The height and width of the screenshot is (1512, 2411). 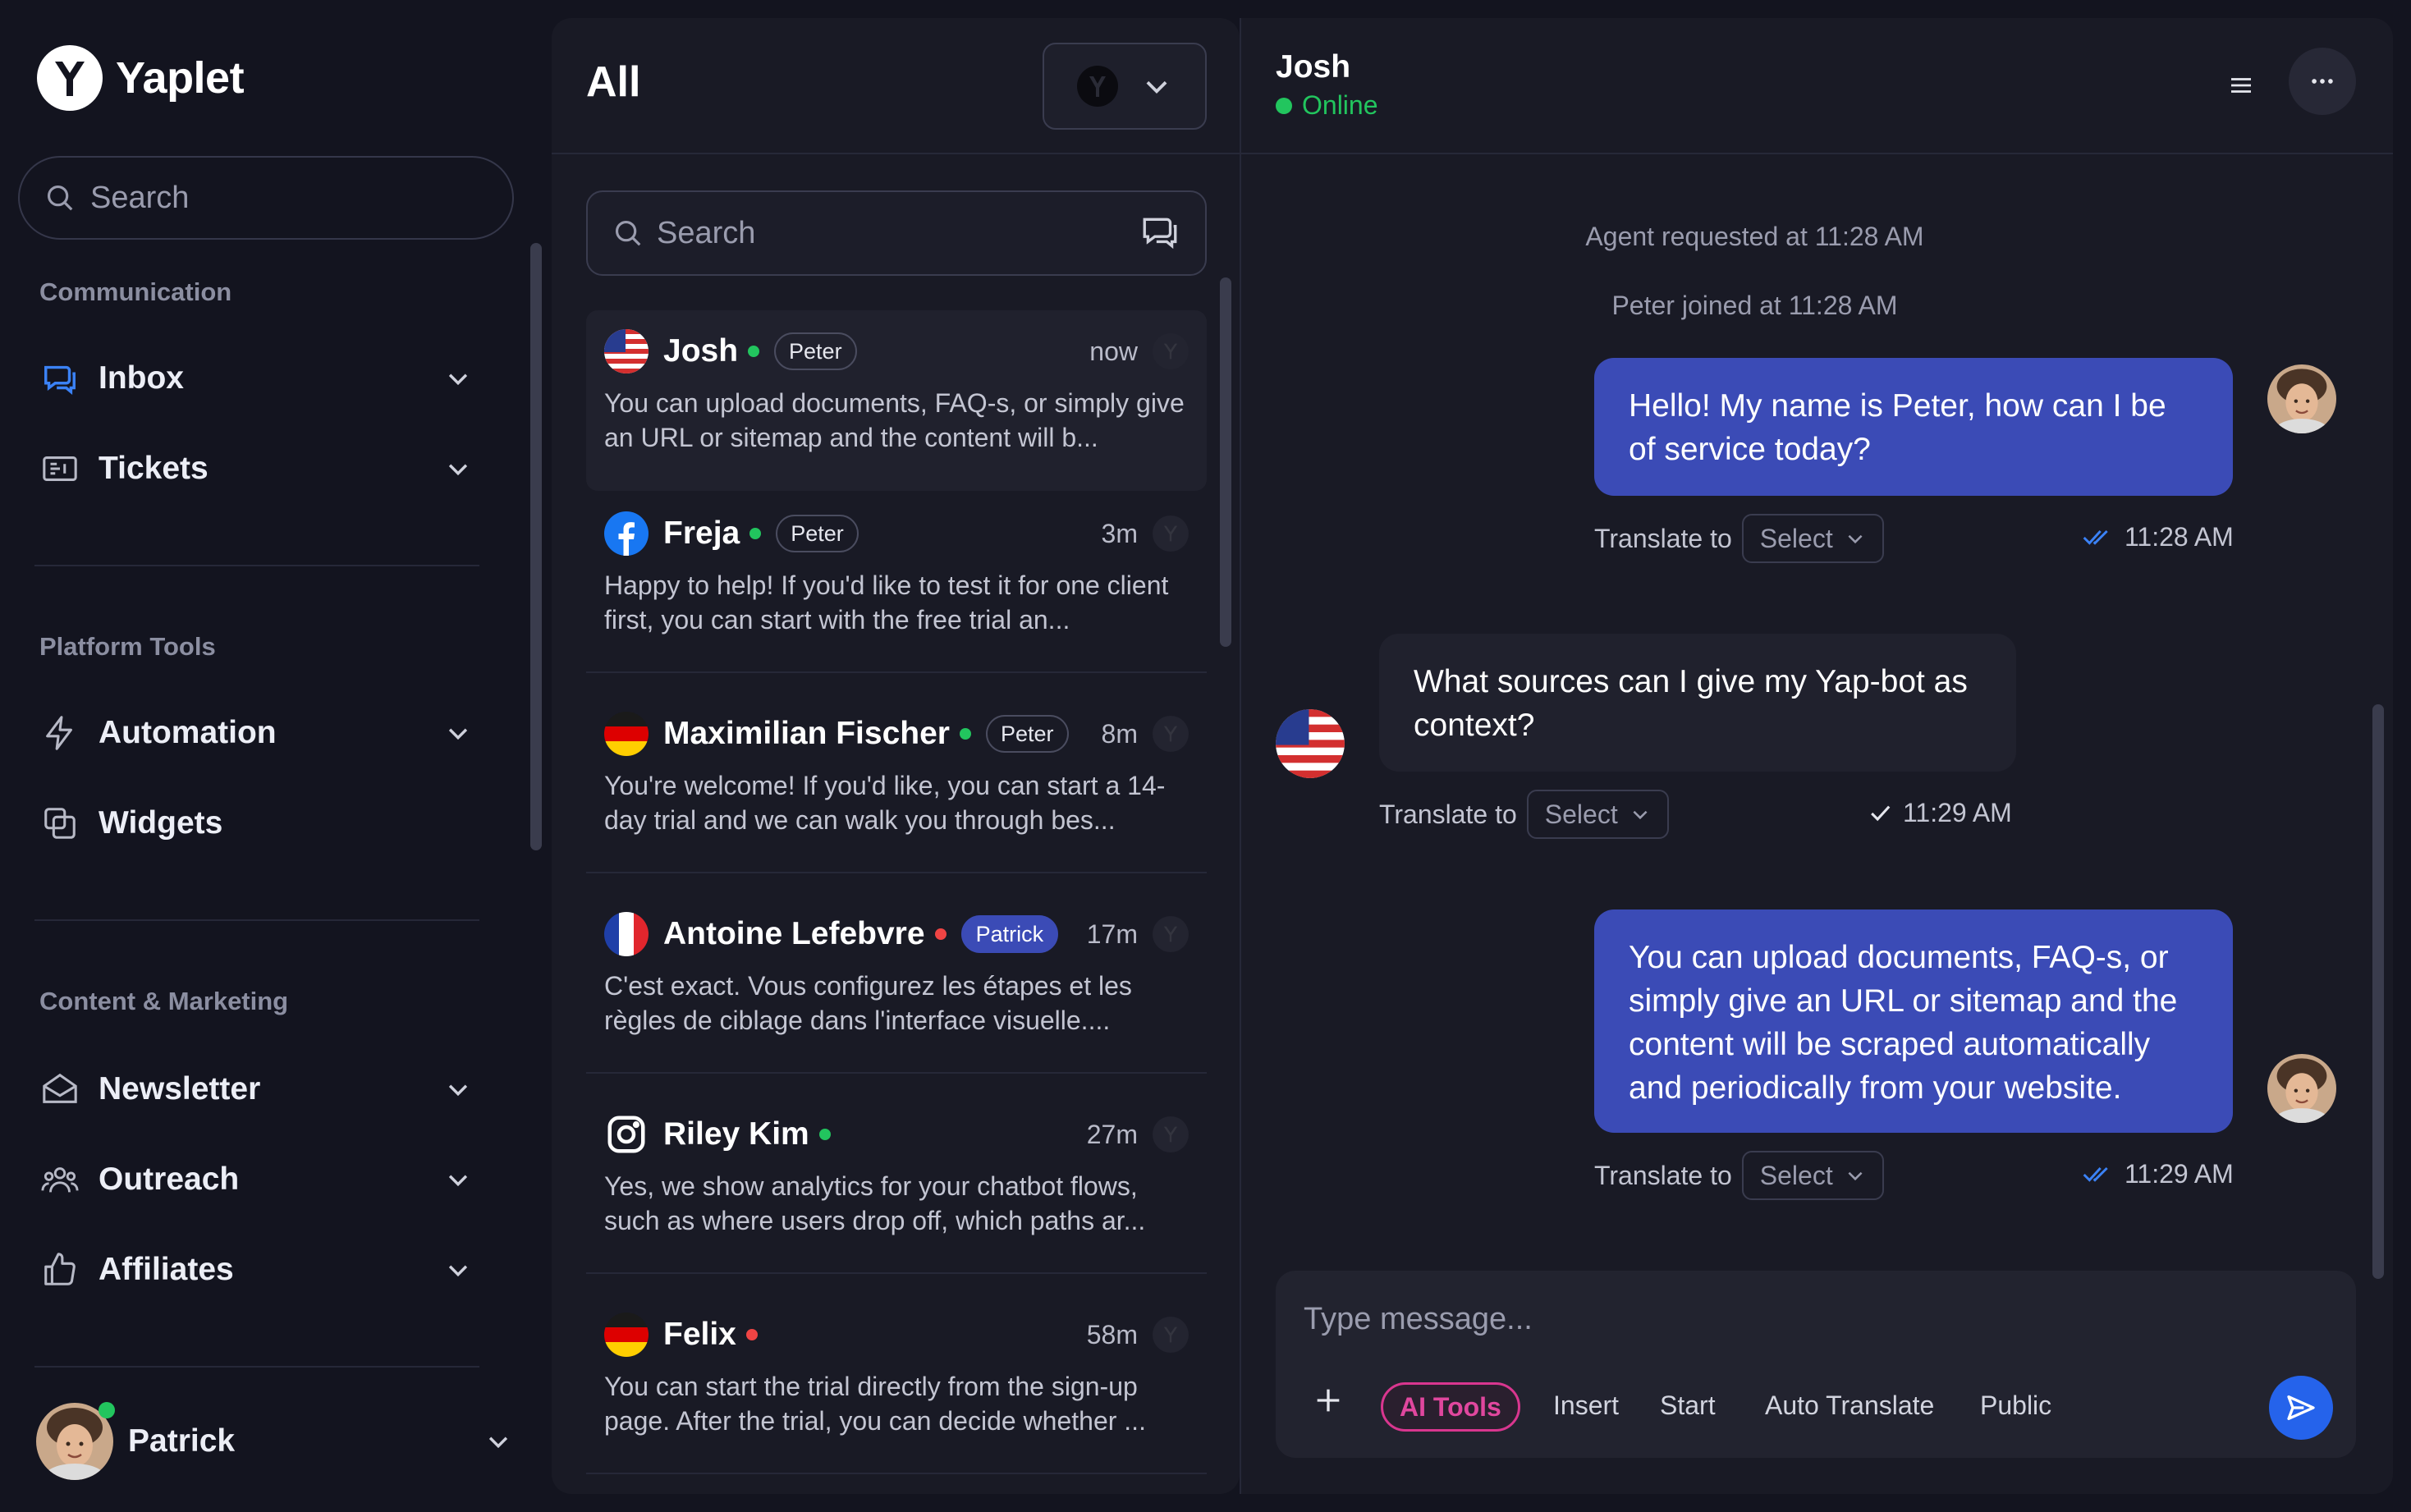 What do you see at coordinates (256, 1179) in the screenshot?
I see `sidebar-item-outreach: Outreach` at bounding box center [256, 1179].